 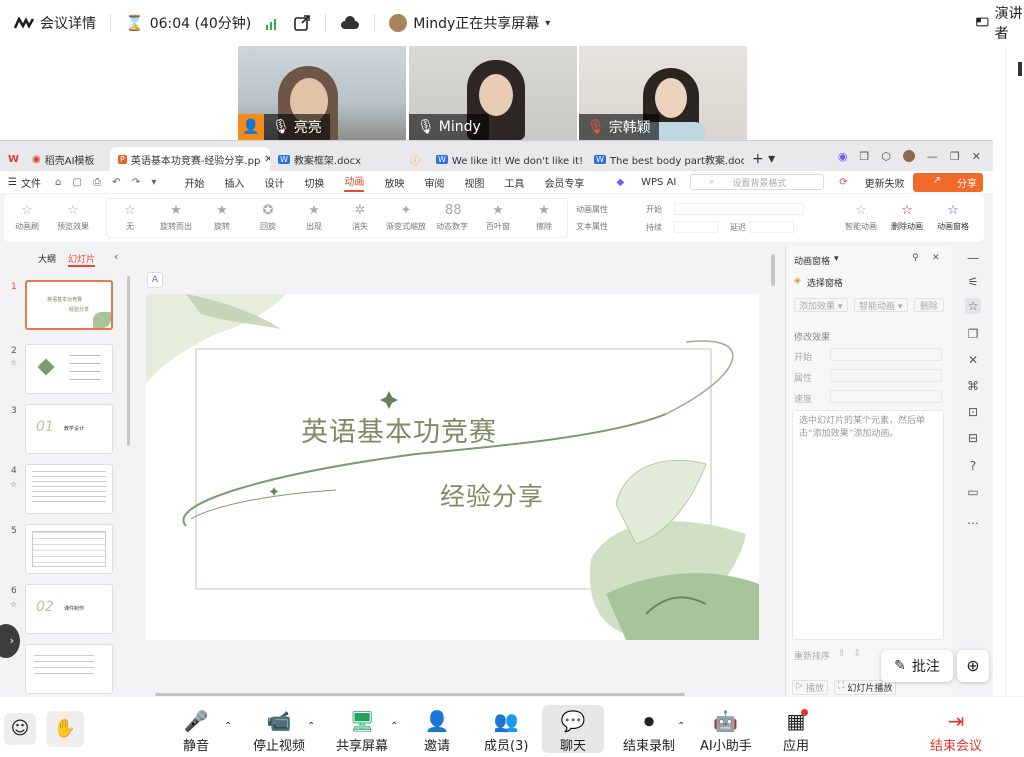 I want to click on share-options-chevron: ⌃, so click(x=394, y=726).